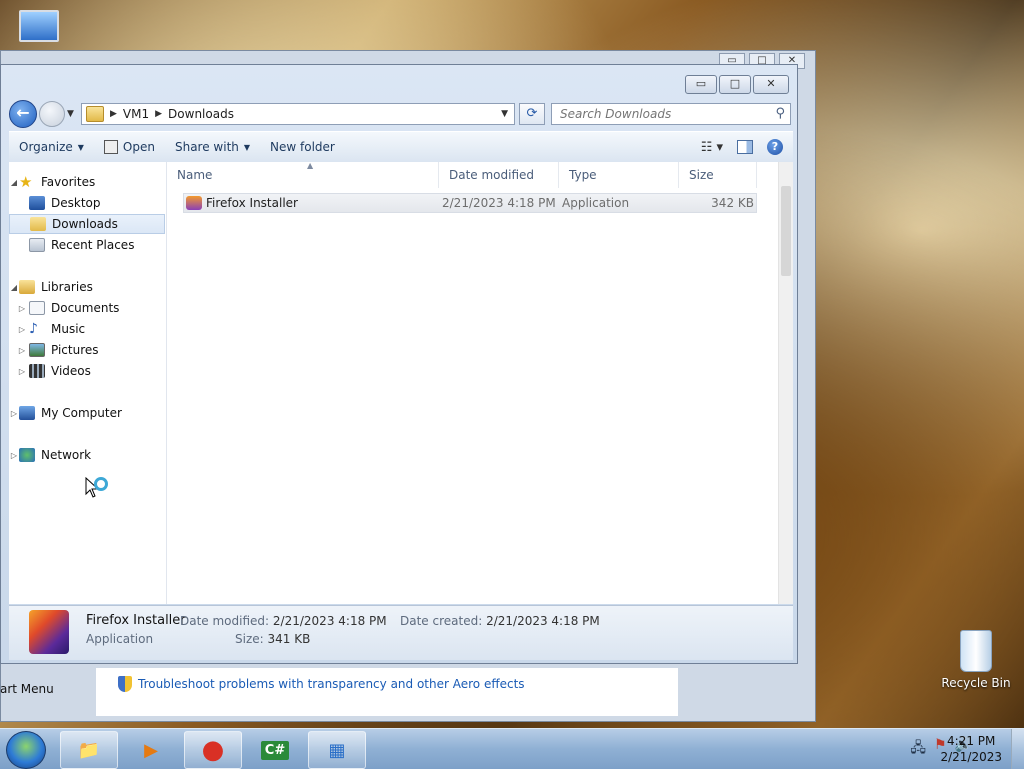 Image resolution: width=1024 pixels, height=769 pixels. I want to click on back-button: ←, so click(23, 114).